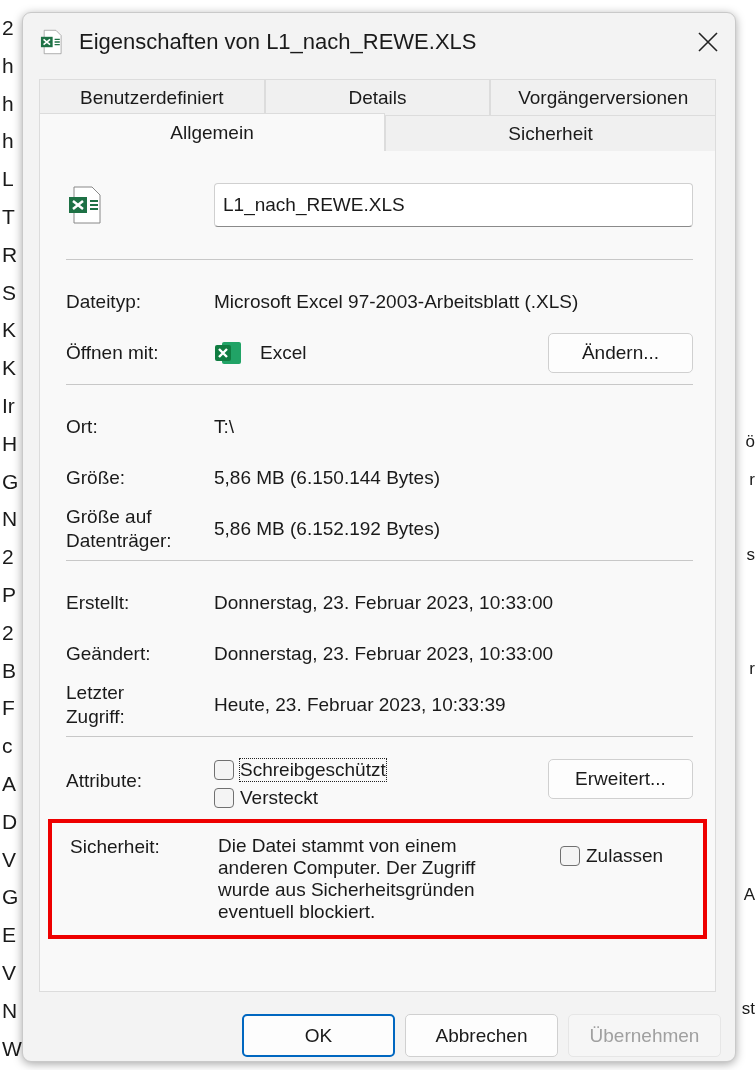 The width and height of the screenshot is (755, 1070). I want to click on field-value: Microsoft Excel 97-2003-Arbeitsblatt (.XLS), so click(397, 301).